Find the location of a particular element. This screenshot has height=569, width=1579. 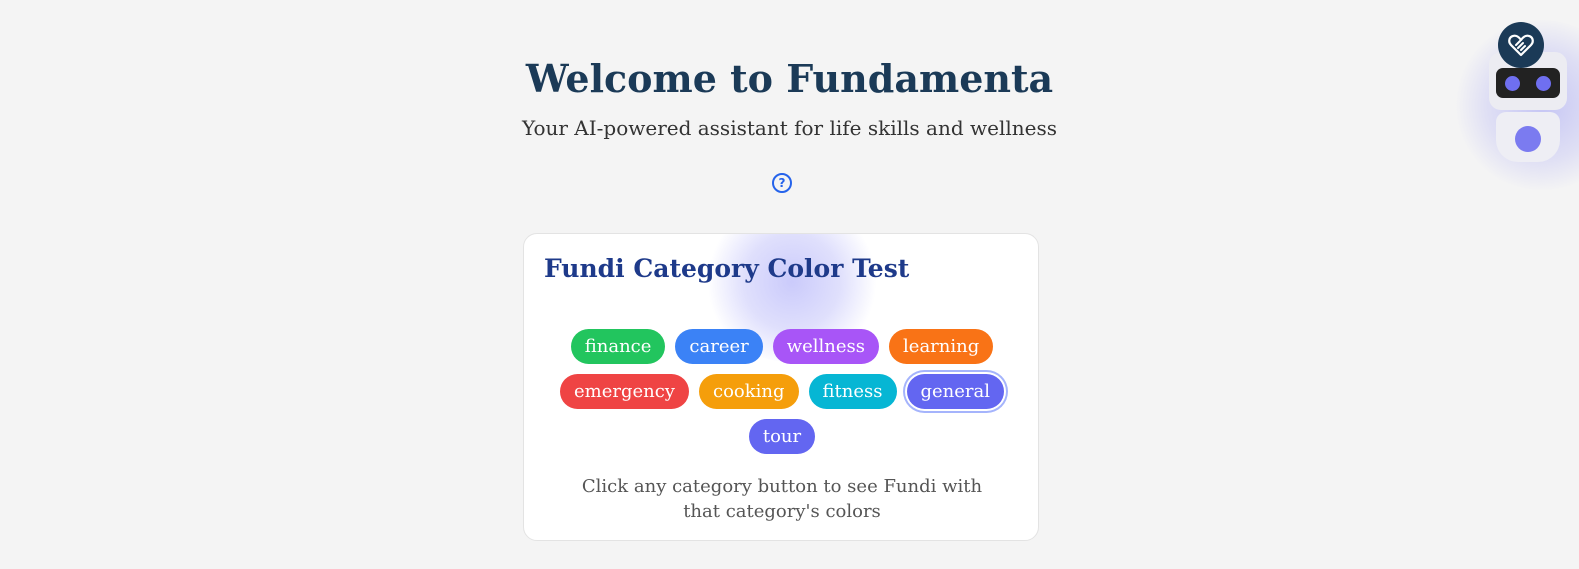

robot-body is located at coordinates (1528, 137).